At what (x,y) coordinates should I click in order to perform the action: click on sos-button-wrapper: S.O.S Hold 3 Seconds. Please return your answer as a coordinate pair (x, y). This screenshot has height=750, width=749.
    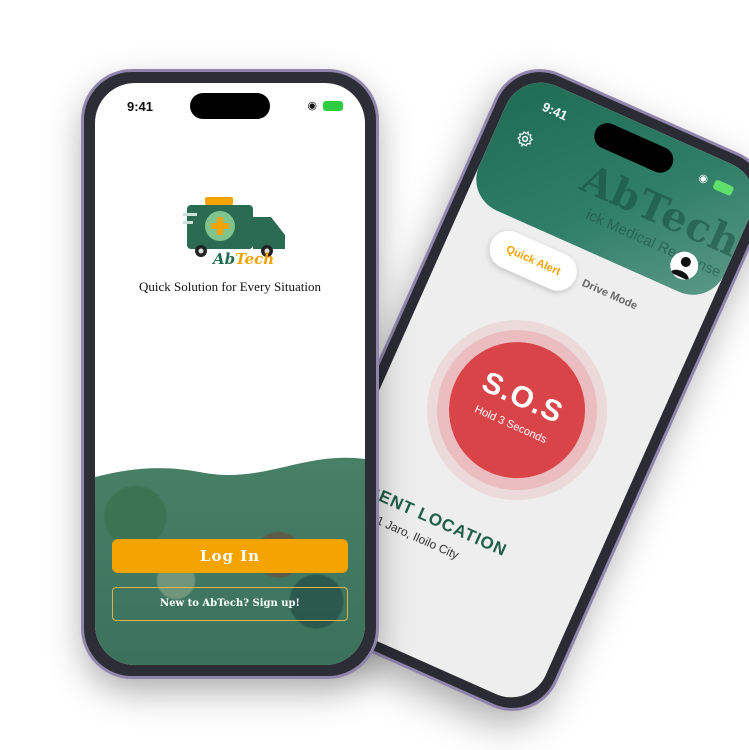
    Looking at the image, I should click on (517, 410).